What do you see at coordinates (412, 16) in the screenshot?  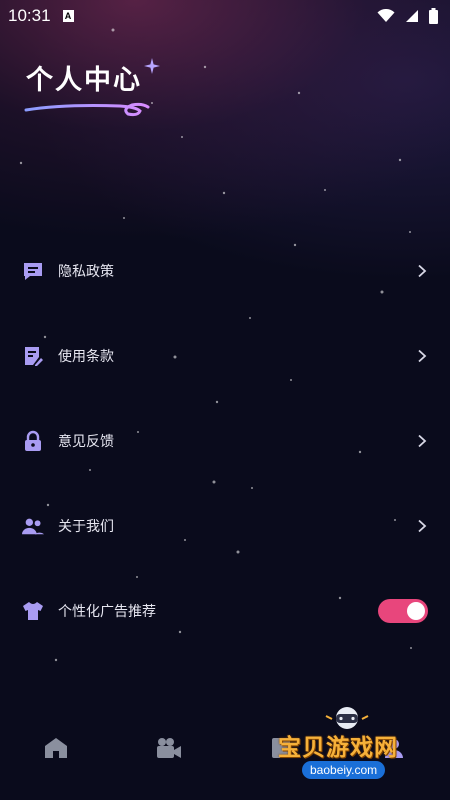 I see `signal-icon` at bounding box center [412, 16].